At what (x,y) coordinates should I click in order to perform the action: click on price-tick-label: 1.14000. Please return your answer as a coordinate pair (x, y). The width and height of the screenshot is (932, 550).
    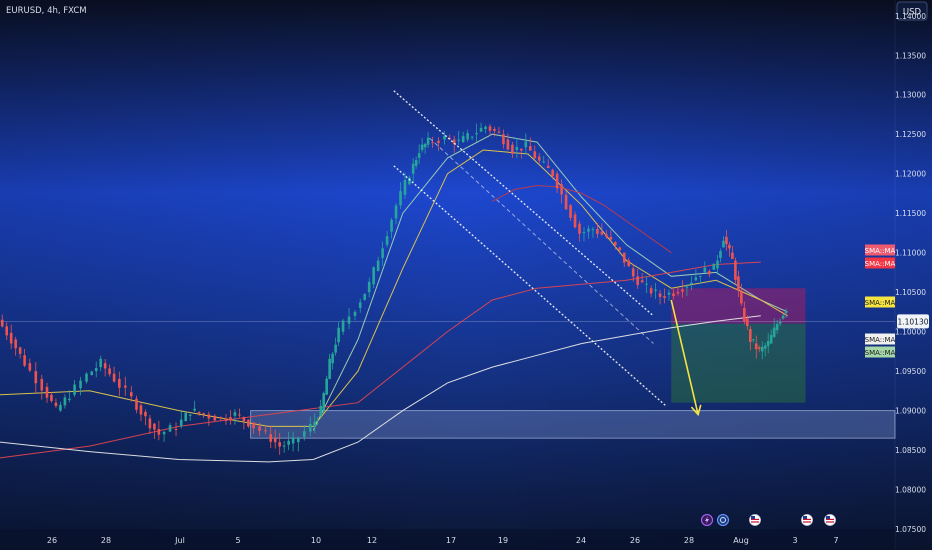
    Looking at the image, I should click on (910, 16).